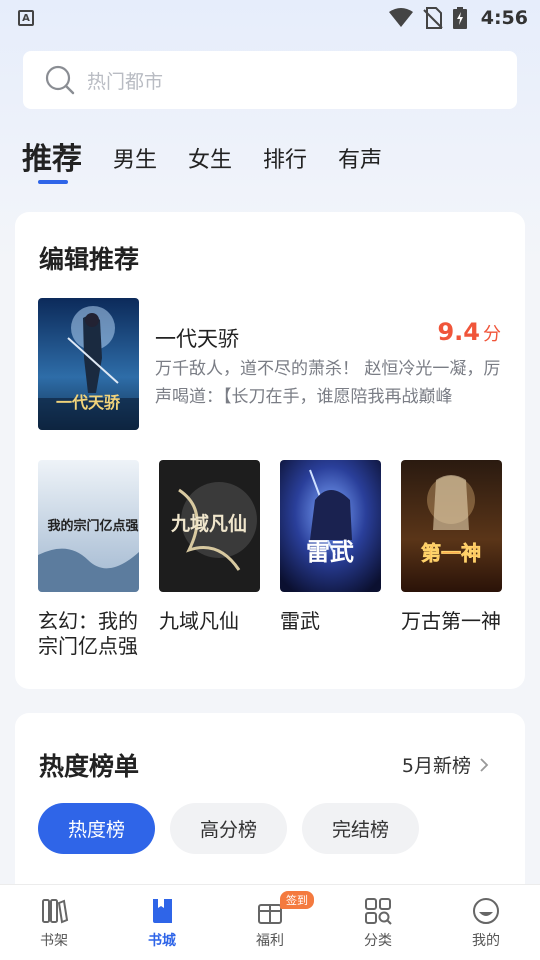 Image resolution: width=540 pixels, height=960 pixels. What do you see at coordinates (378, 941) in the screenshot?
I see `nav-label: 分类` at bounding box center [378, 941].